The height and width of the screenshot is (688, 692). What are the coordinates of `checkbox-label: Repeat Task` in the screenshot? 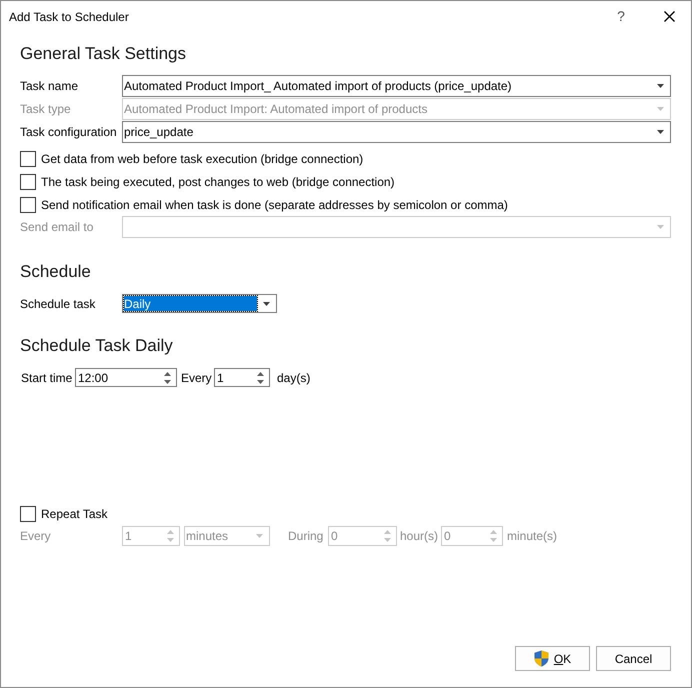 It's located at (74, 513).